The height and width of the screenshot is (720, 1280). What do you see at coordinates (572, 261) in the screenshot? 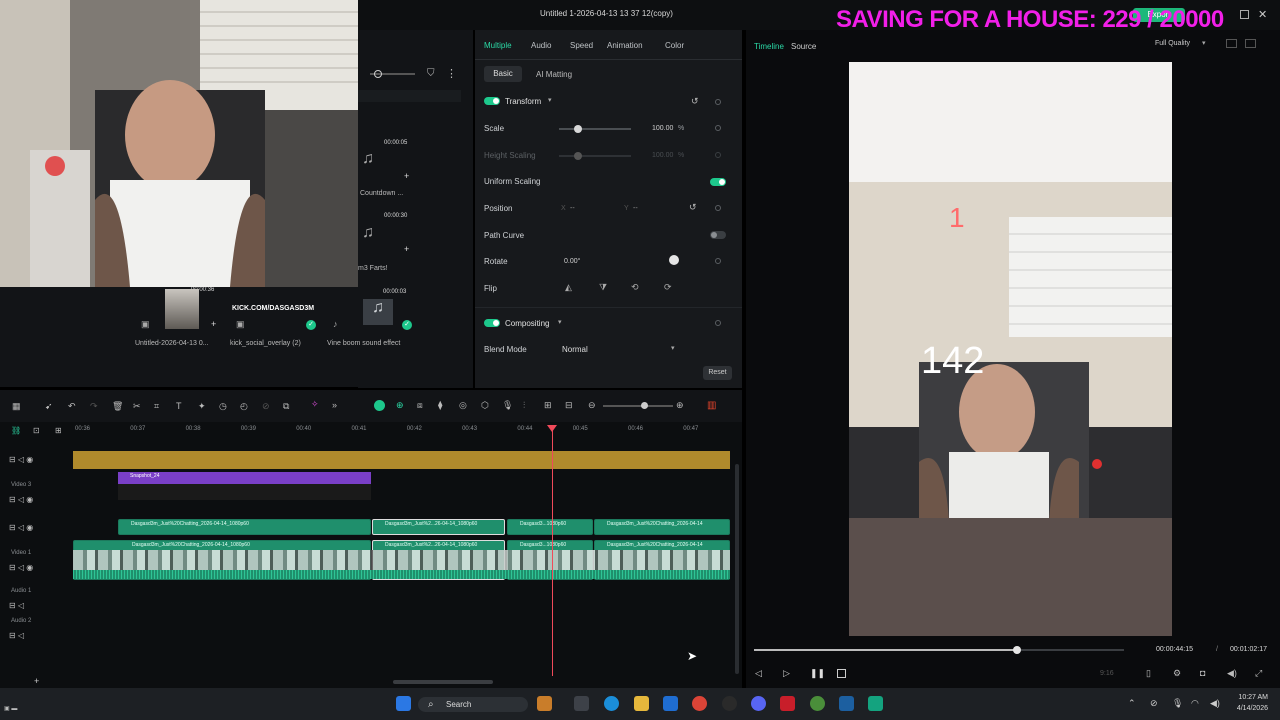
I see `rotate-value: 0.00°` at bounding box center [572, 261].